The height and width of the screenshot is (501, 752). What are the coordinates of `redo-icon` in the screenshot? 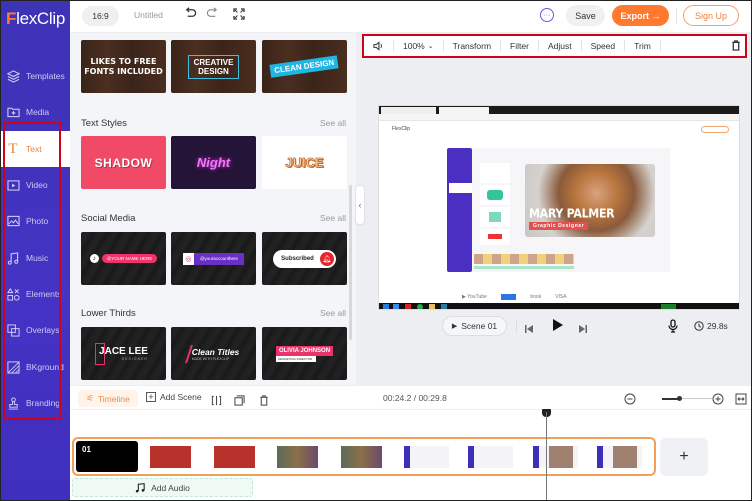 It's located at (212, 15).